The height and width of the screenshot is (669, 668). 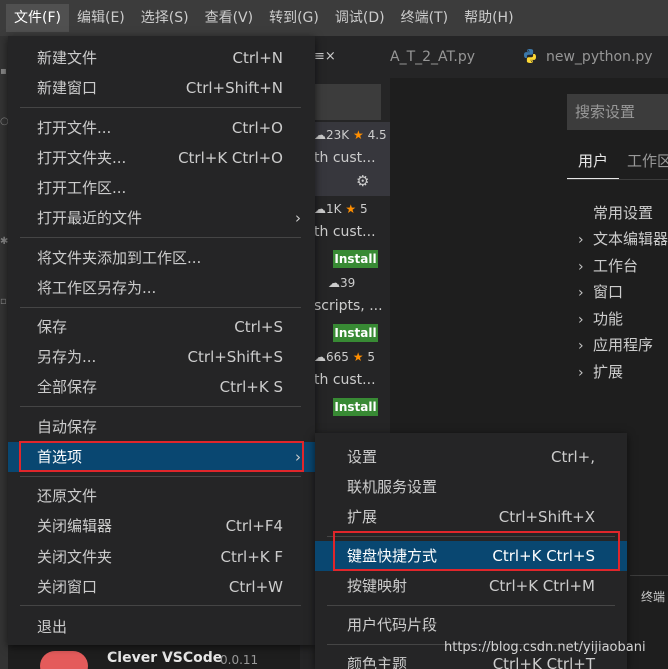 What do you see at coordinates (471, 625) in the screenshot?
I see `menu-item-user-snippets: 用户代码片段` at bounding box center [471, 625].